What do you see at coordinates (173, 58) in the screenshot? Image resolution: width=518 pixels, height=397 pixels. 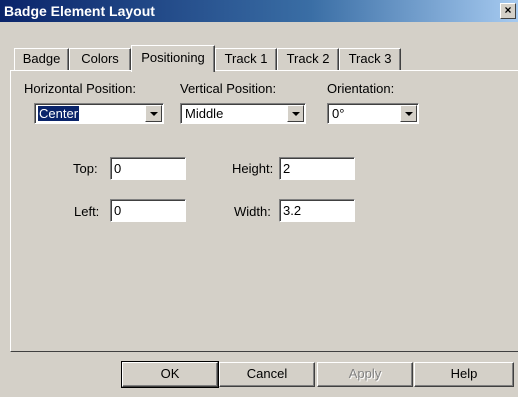 I see `tab-positioning: Positioning` at bounding box center [173, 58].